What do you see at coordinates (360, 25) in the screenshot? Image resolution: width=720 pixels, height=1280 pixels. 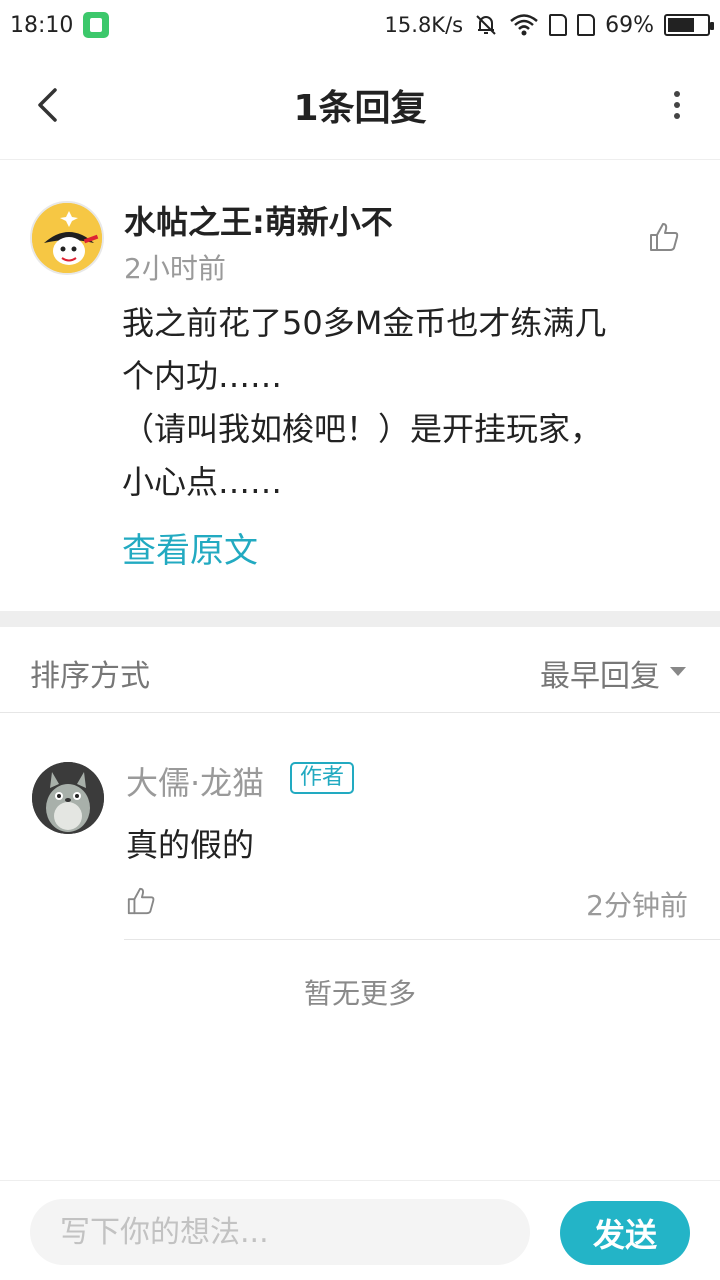 I see `status-bar: 18:10 15.8K/s 69%` at bounding box center [360, 25].